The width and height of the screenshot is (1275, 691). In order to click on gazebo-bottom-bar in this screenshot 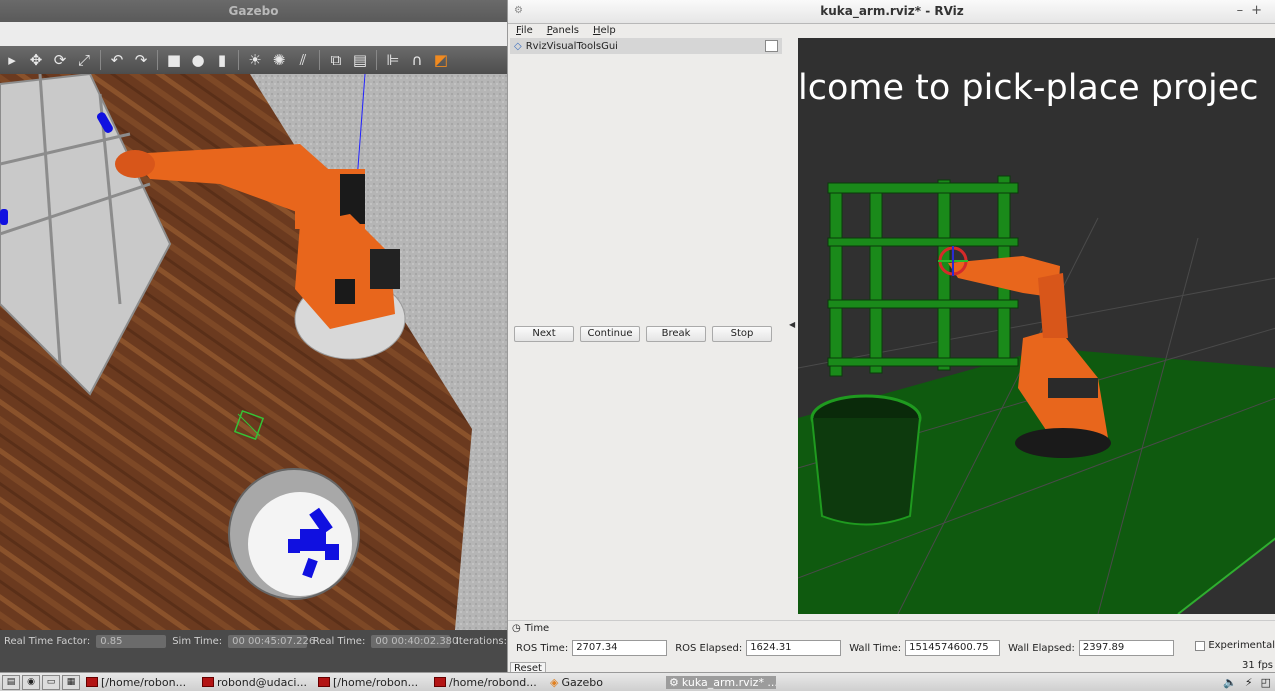, I will do `click(253, 662)`.